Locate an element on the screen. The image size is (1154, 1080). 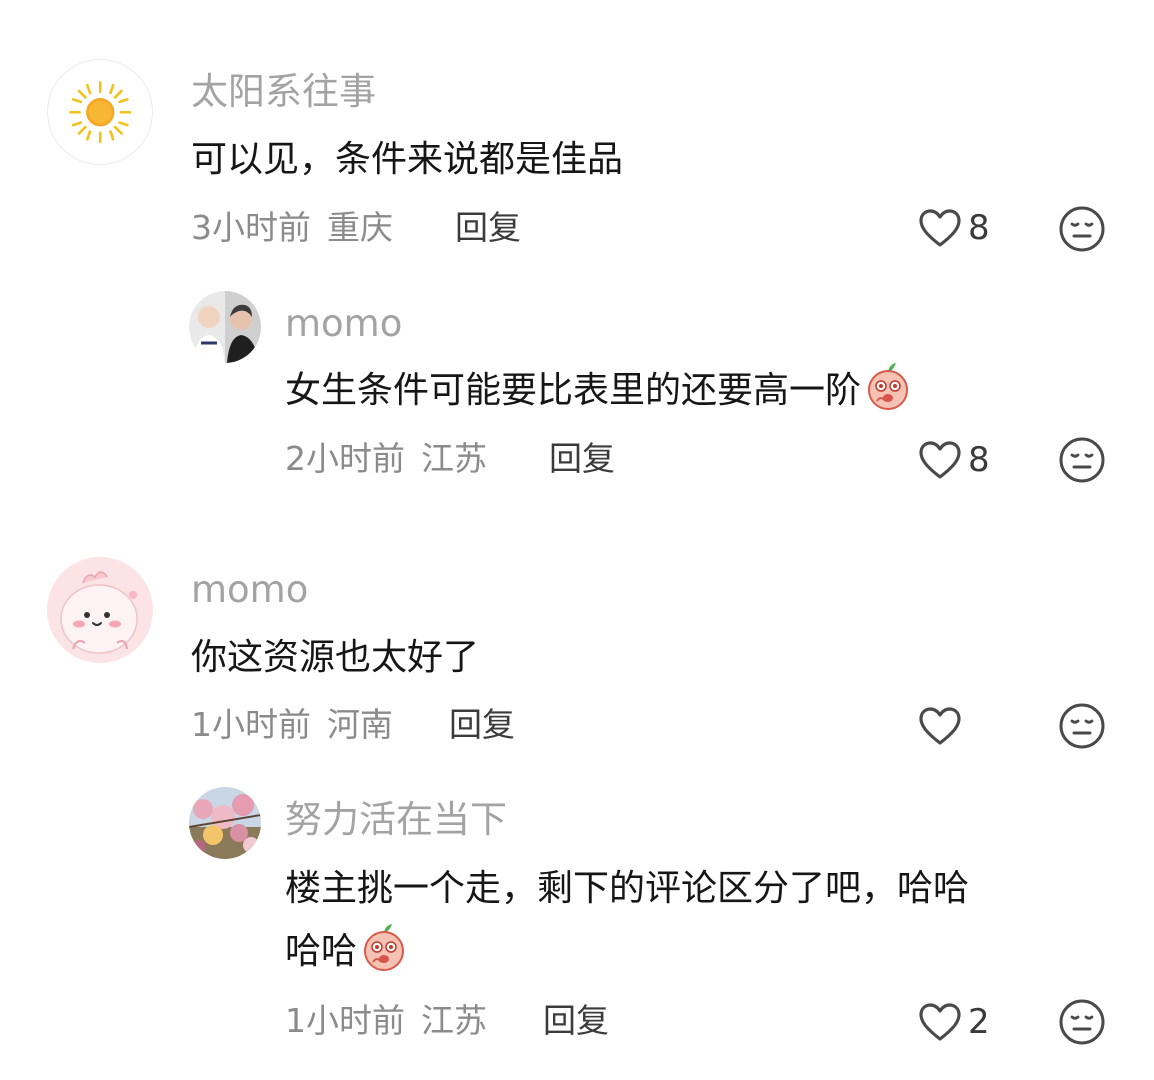
comment-location: 河南 is located at coordinates (360, 724).